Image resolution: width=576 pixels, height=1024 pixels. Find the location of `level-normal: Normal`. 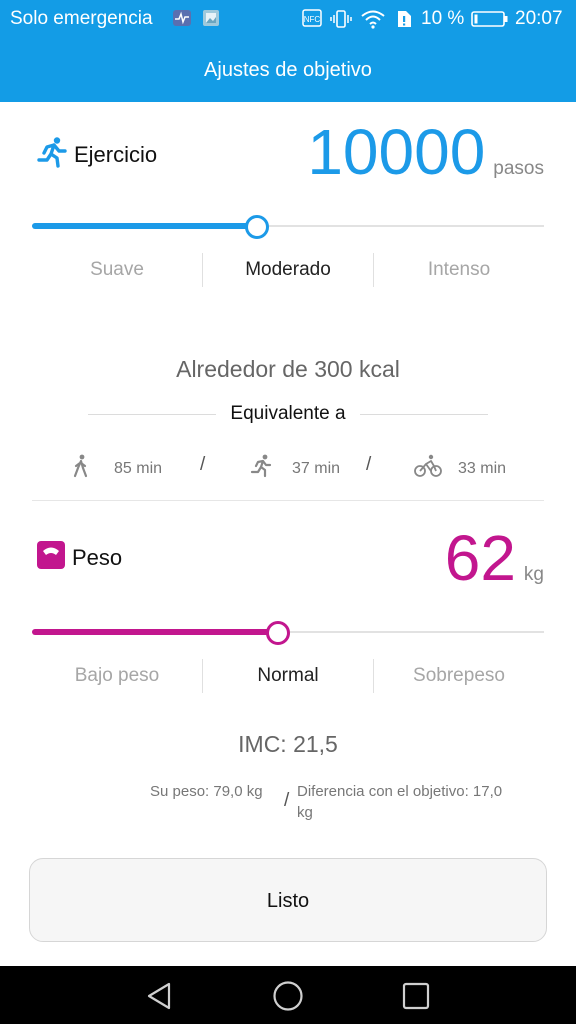

level-normal: Normal is located at coordinates (288, 676).